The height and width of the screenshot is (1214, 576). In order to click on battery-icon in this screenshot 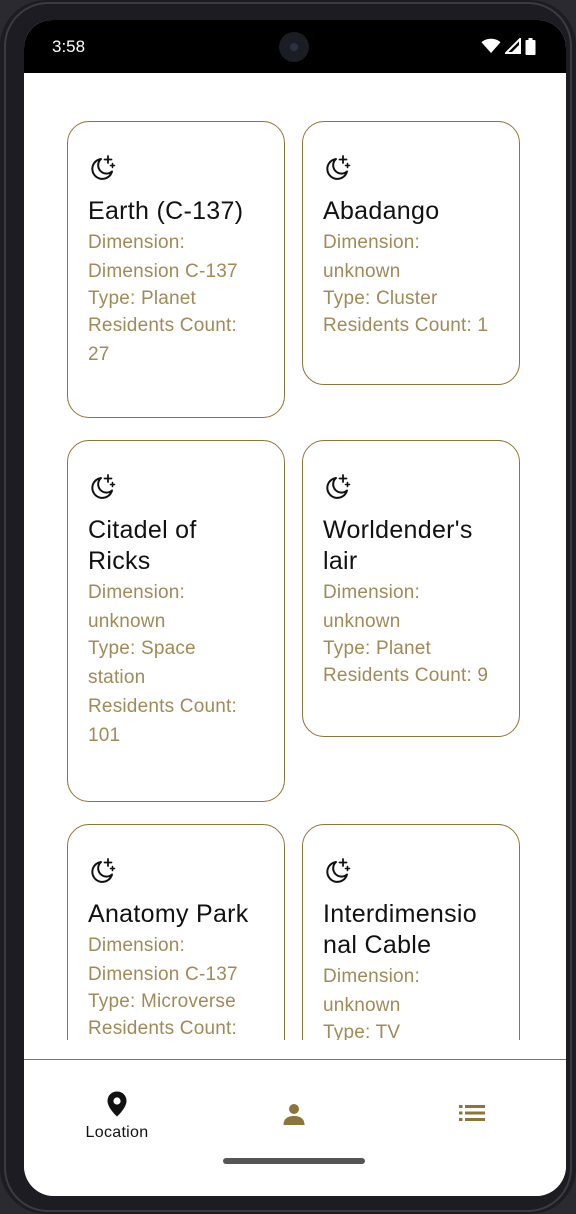, I will do `click(530, 46)`.